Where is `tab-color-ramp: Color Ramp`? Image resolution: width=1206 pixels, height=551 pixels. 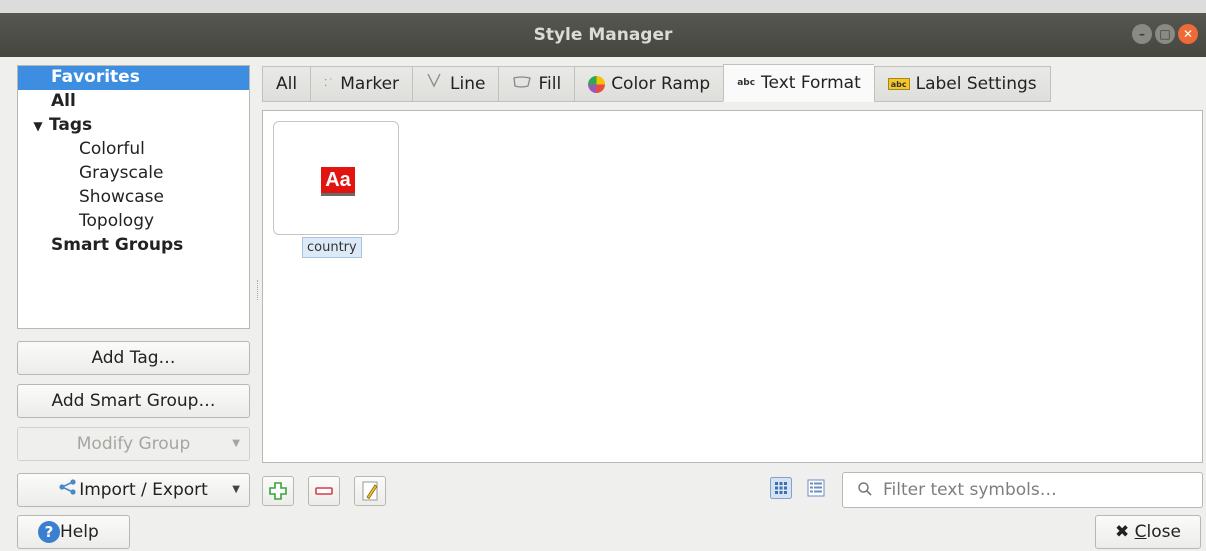
tab-color-ramp: Color Ramp is located at coordinates (649, 84).